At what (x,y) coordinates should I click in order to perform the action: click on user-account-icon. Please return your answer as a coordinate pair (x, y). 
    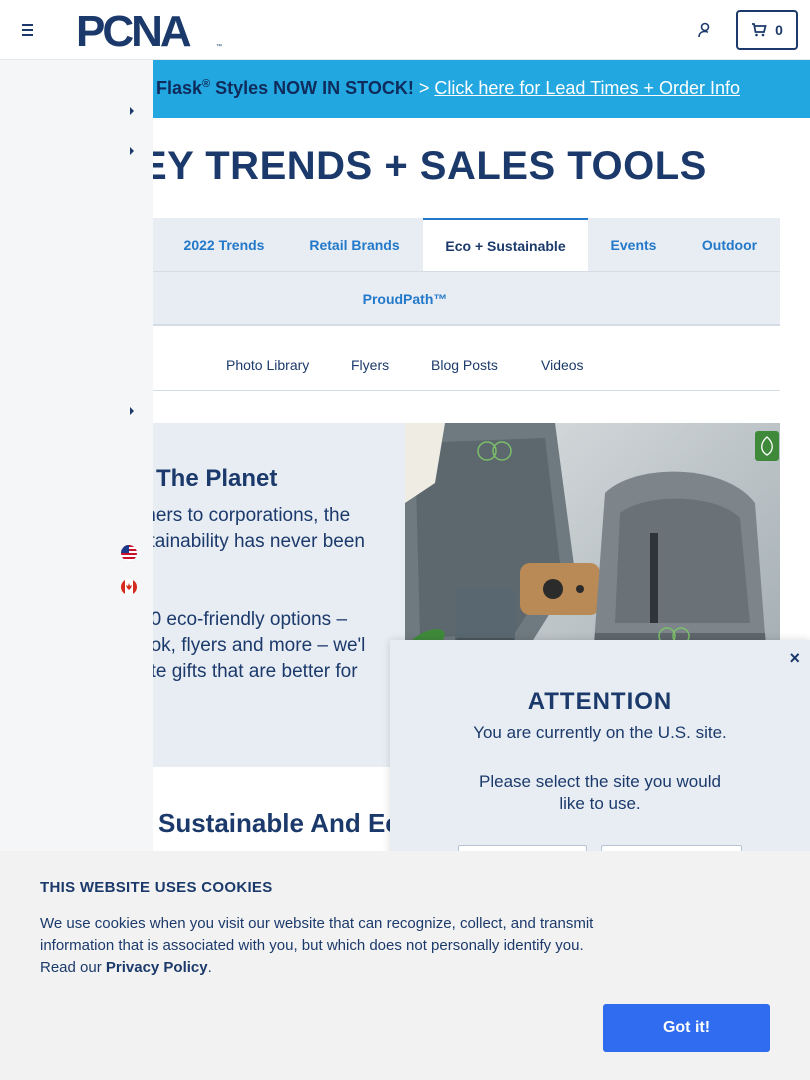
    Looking at the image, I should click on (705, 30).